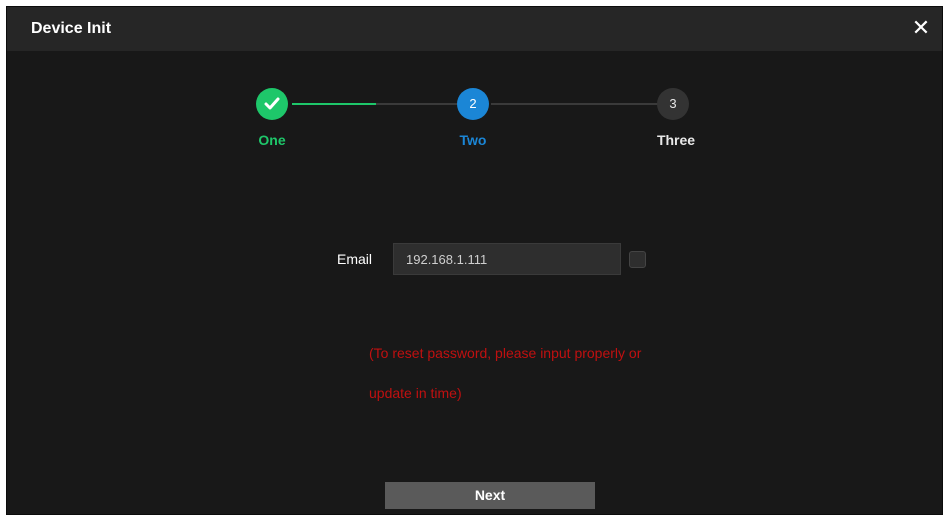 This screenshot has height=521, width=949. I want to click on step-two-label: Two, so click(473, 140).